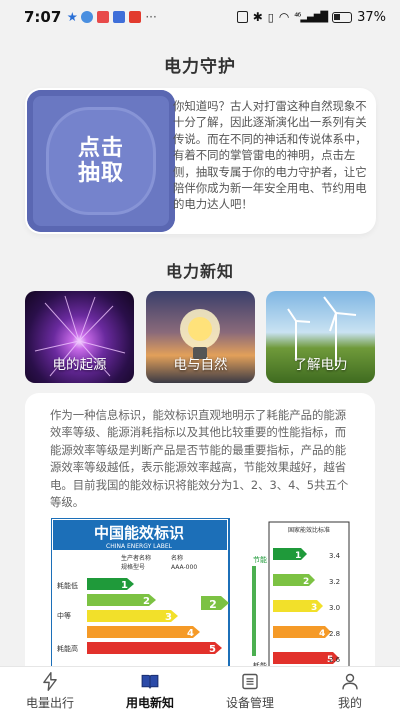  I want to click on tab-profile: 我的, so click(350, 689).